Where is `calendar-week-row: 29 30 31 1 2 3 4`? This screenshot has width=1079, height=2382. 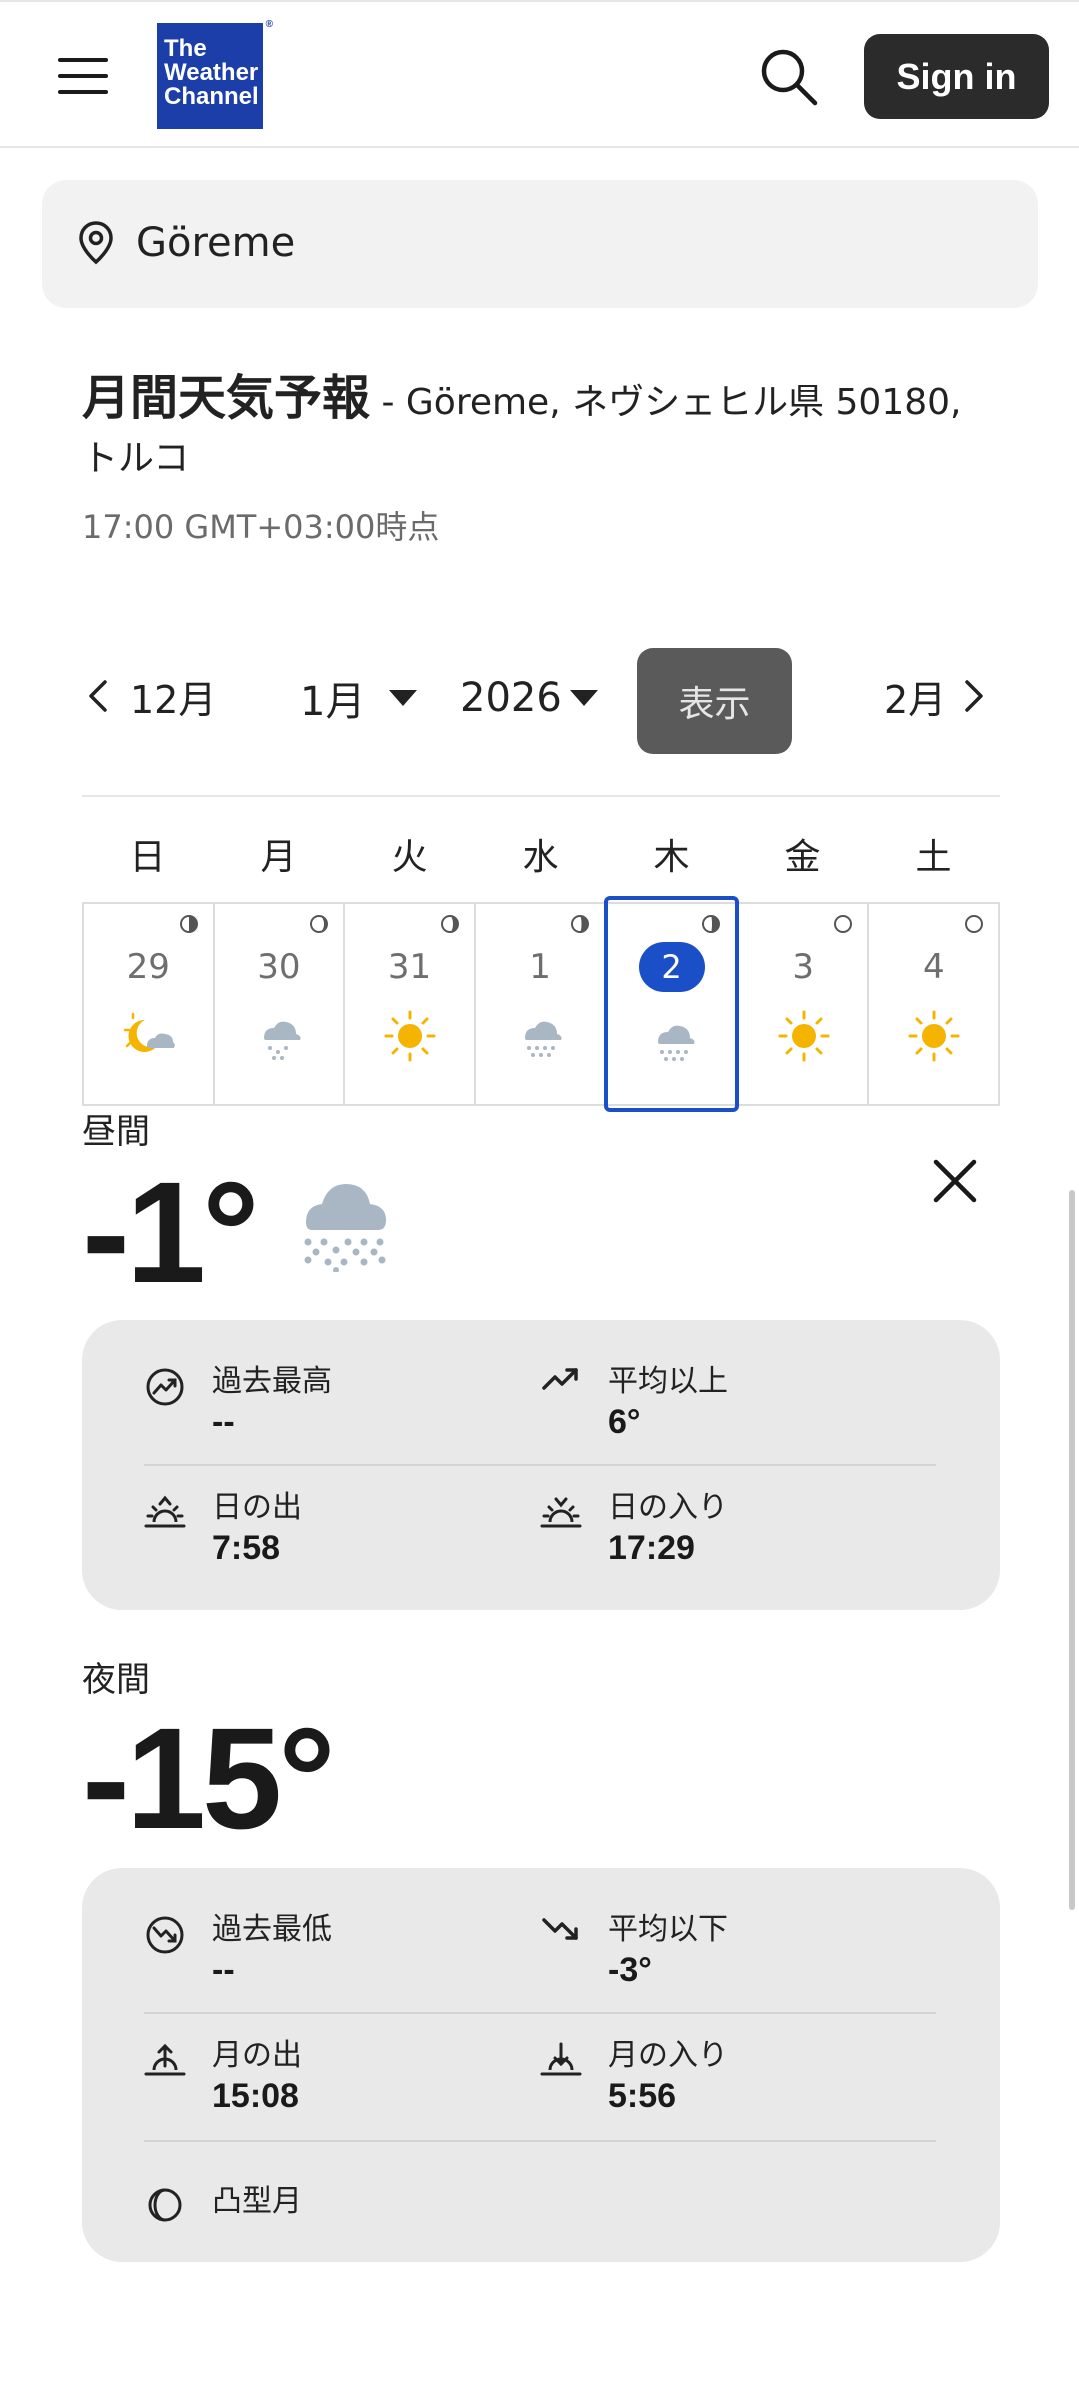
calendar-week-row: 29 30 31 1 2 3 4 is located at coordinates (541, 1004).